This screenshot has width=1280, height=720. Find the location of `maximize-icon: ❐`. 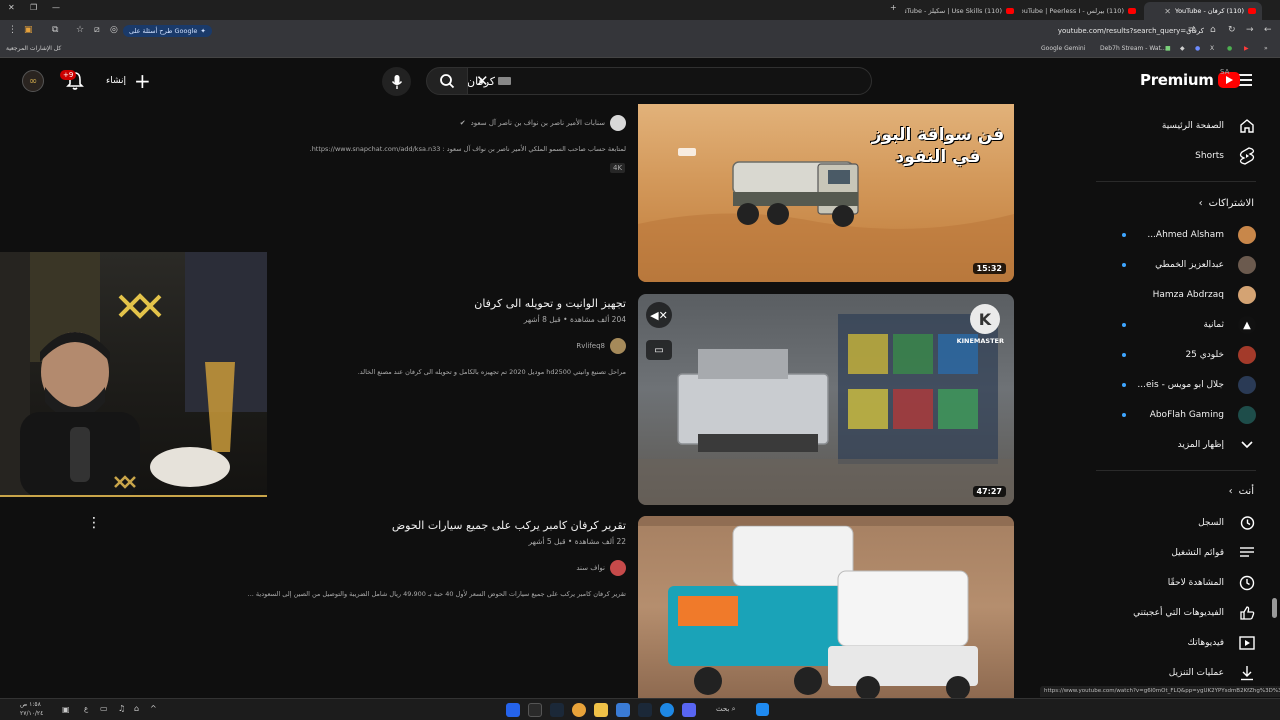

maximize-icon: ❐ is located at coordinates (33, 7).